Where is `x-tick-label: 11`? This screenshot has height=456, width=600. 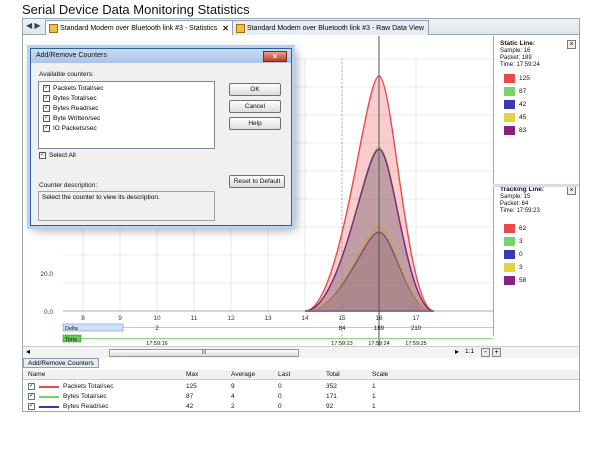
x-tick-label: 11 is located at coordinates (194, 318).